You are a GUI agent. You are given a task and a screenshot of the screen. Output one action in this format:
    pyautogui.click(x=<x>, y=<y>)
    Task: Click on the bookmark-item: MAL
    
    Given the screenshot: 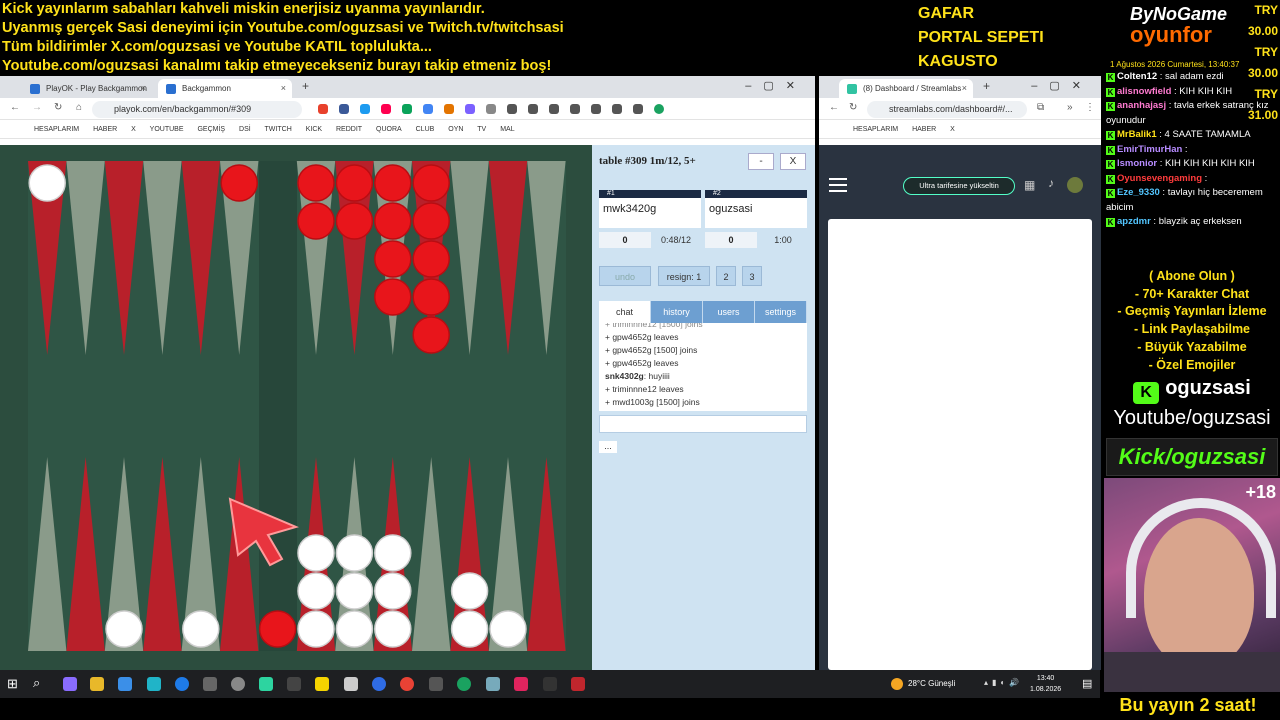 What is the action you would take?
    pyautogui.click(x=507, y=129)
    